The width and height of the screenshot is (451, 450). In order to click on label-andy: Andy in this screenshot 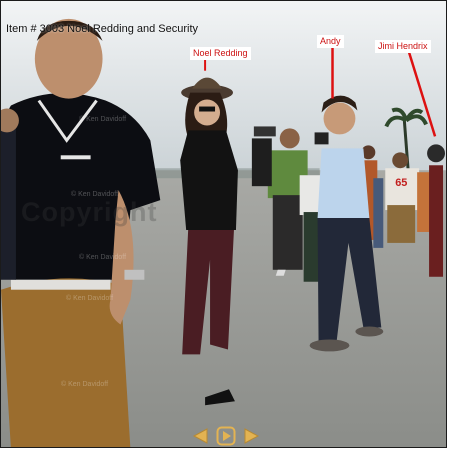, I will do `click(330, 41)`.